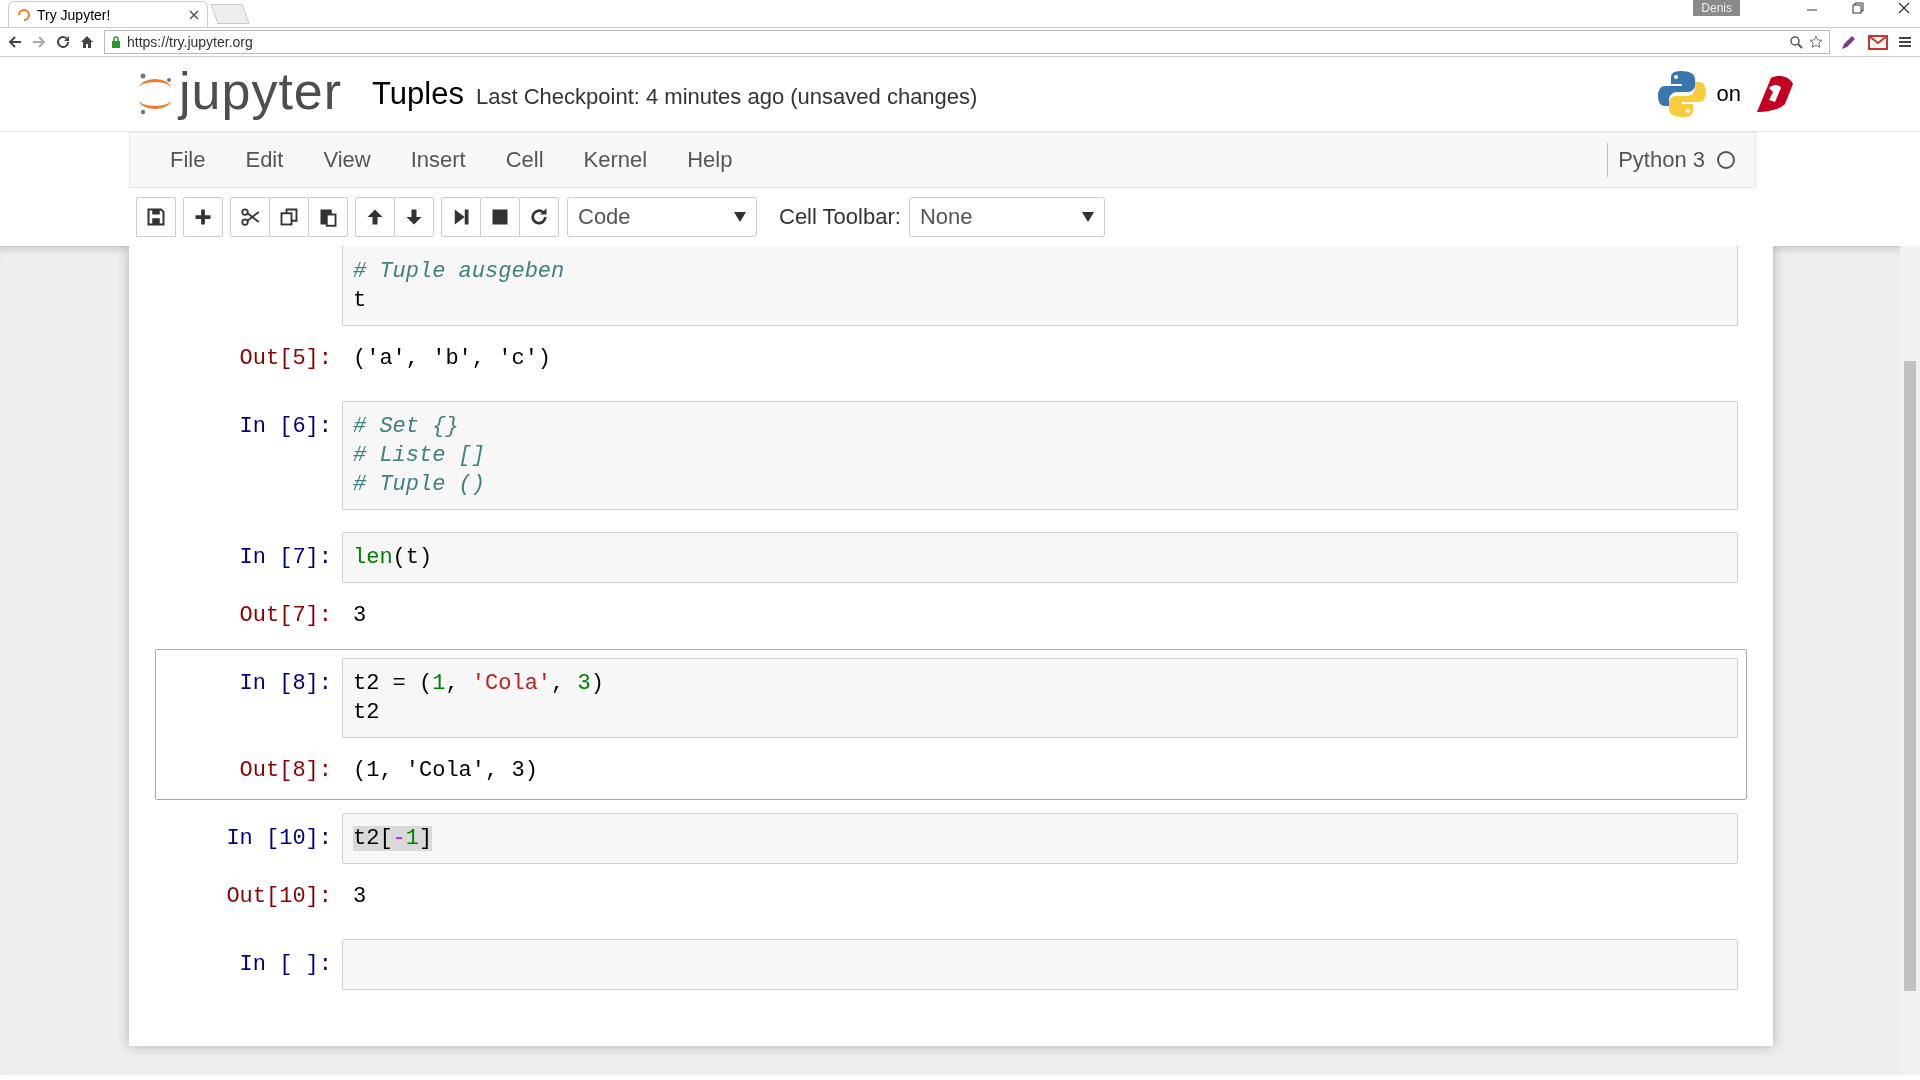  I want to click on arrow-down-button, so click(414, 217).